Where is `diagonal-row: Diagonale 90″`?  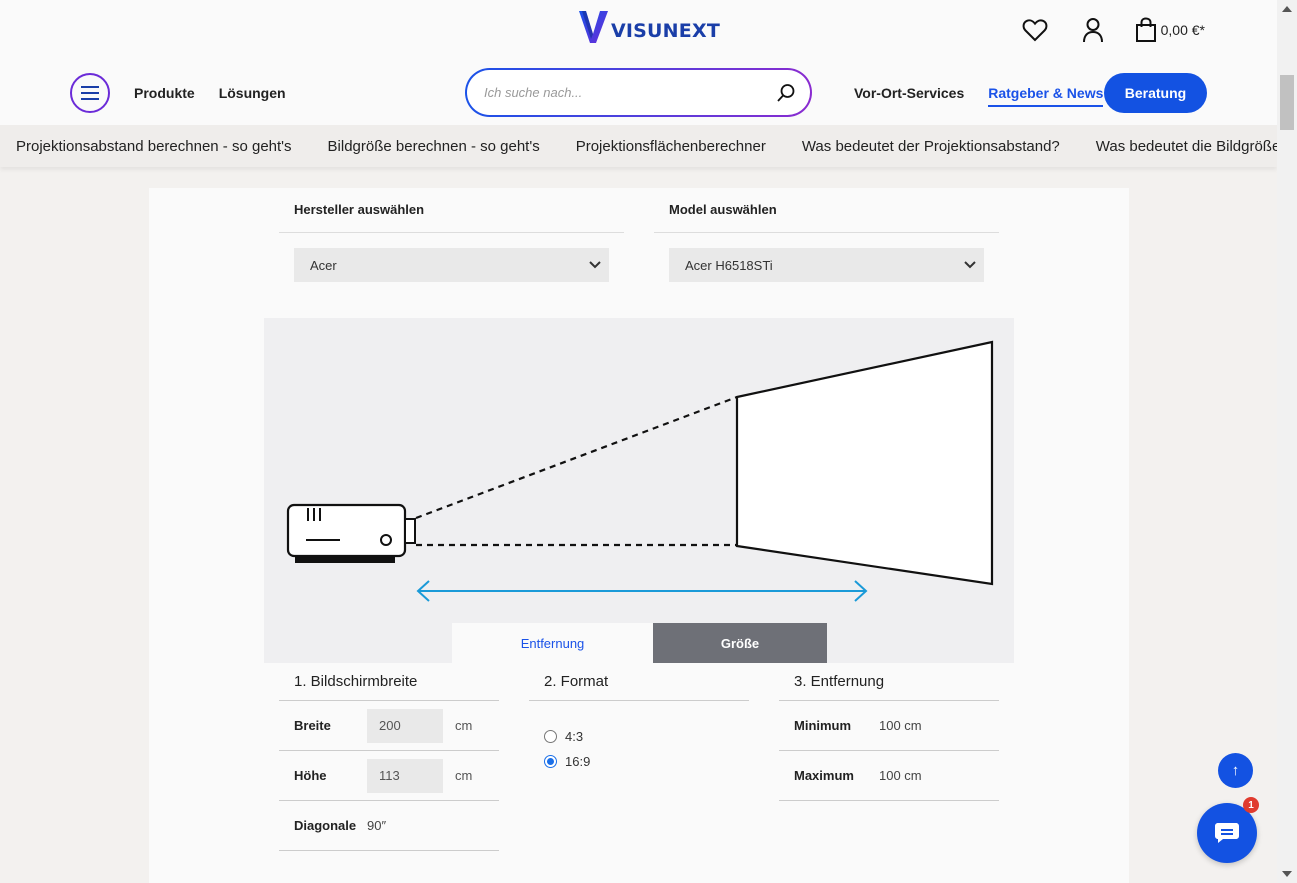
diagonal-row: Diagonale 90″ is located at coordinates (389, 826).